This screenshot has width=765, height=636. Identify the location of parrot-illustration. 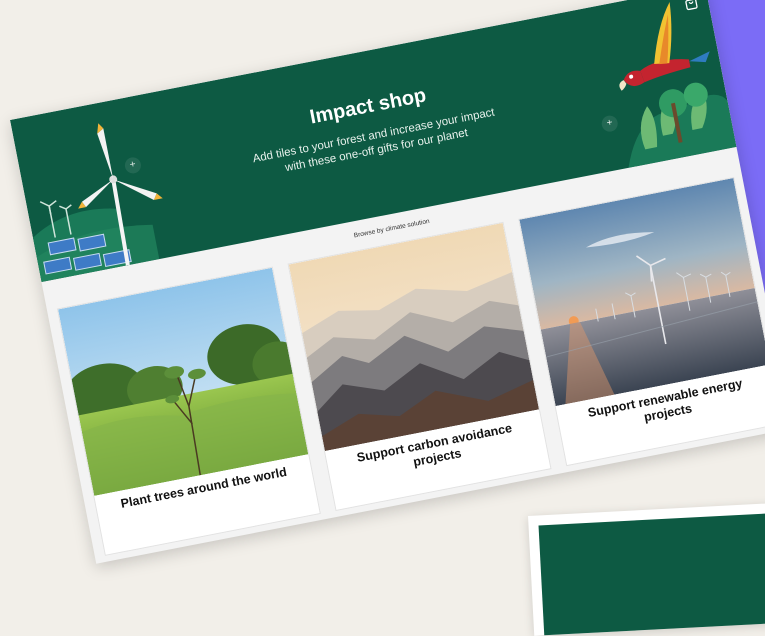
(678, 84).